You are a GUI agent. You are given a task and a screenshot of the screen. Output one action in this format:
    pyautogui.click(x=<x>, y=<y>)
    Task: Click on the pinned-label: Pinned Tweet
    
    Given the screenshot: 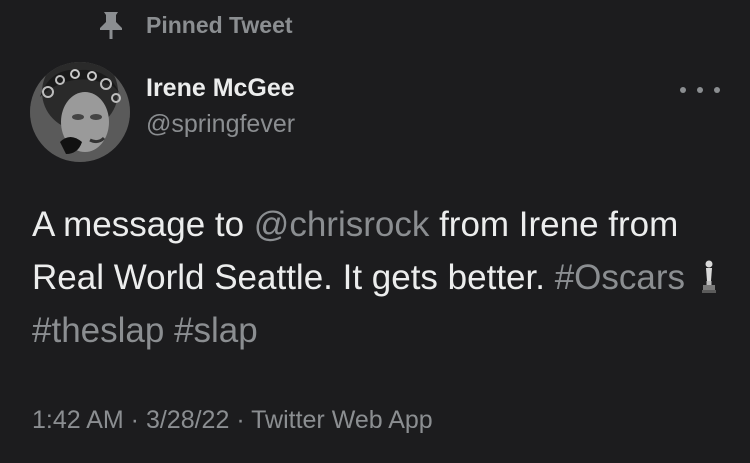 What is the action you would take?
    pyautogui.click(x=219, y=24)
    